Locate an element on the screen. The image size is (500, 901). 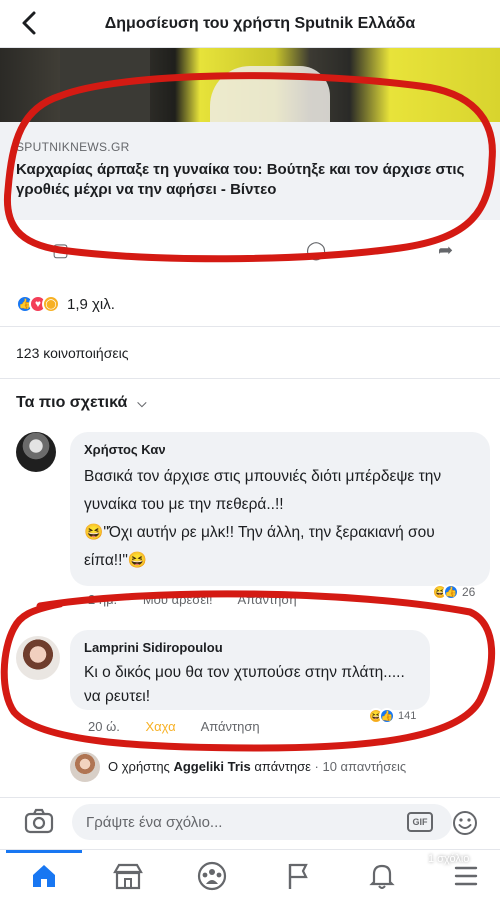
notifications-bell-icon is located at coordinates (382, 876).